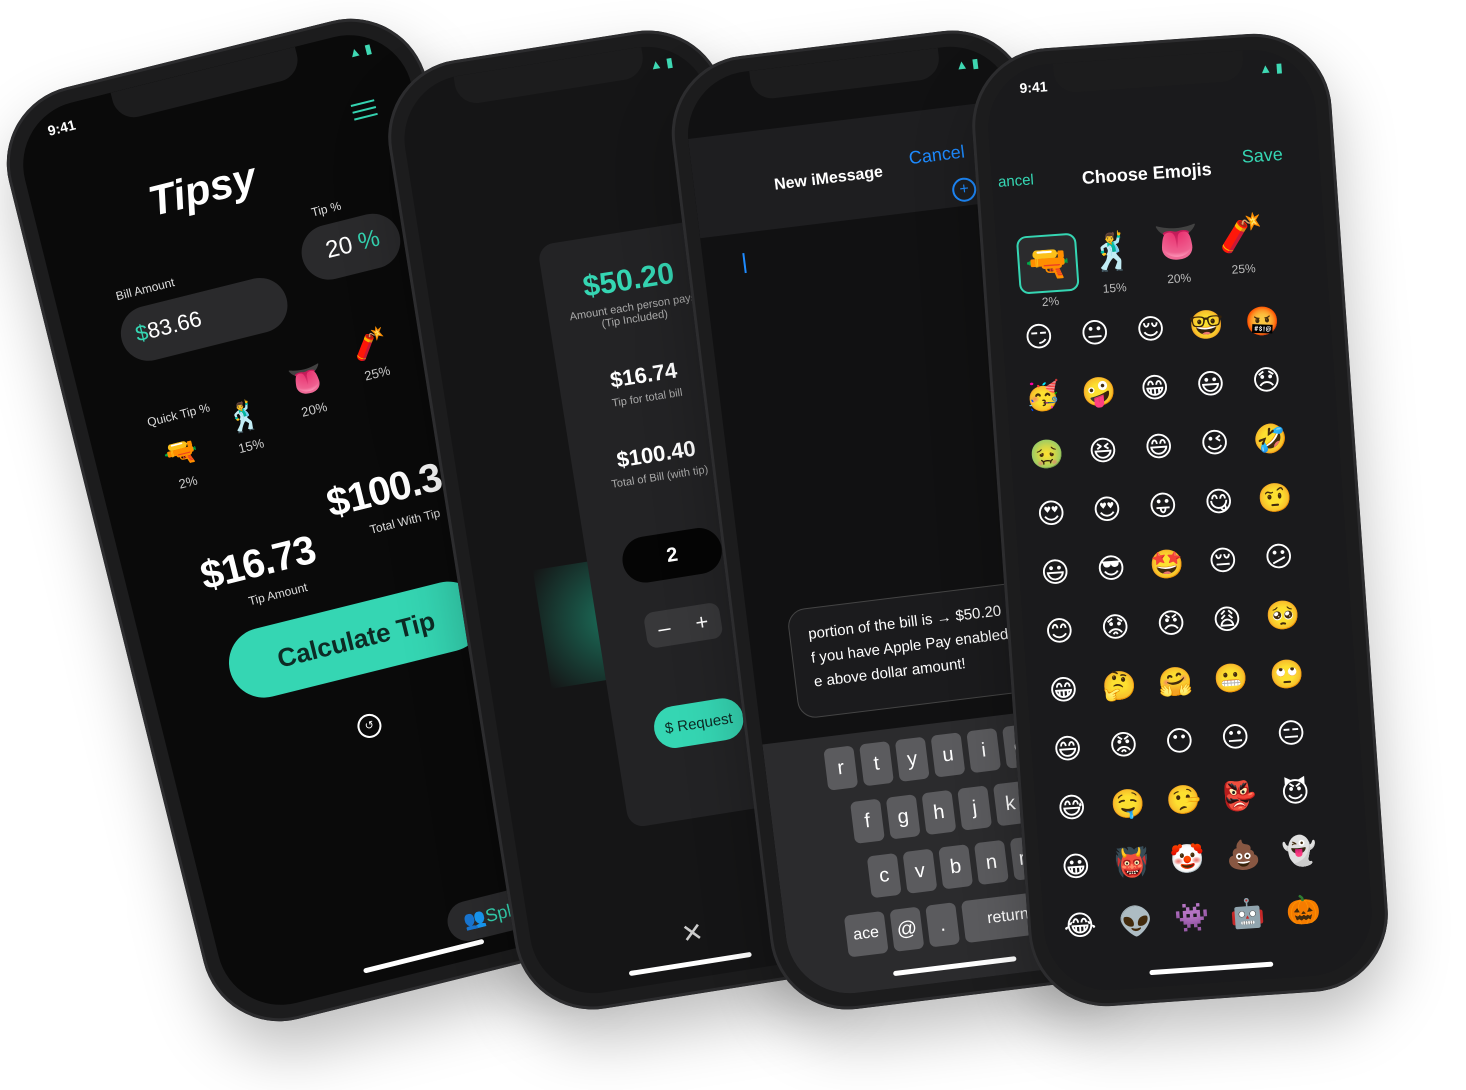 The height and width of the screenshot is (1090, 1466). I want to click on key: y, so click(912, 759).